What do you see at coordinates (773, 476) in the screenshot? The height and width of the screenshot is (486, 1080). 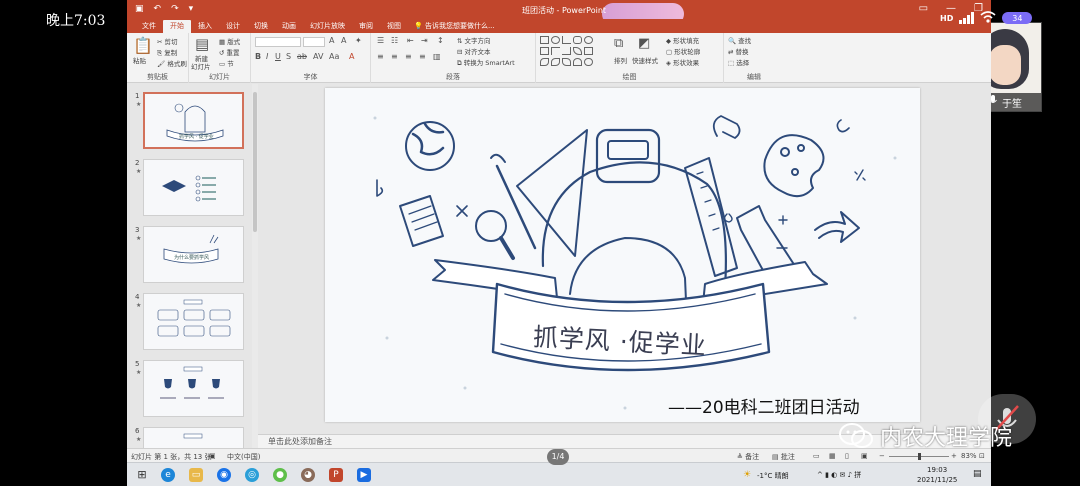 I see `weather-text: -1°C 晴朗` at bounding box center [773, 476].